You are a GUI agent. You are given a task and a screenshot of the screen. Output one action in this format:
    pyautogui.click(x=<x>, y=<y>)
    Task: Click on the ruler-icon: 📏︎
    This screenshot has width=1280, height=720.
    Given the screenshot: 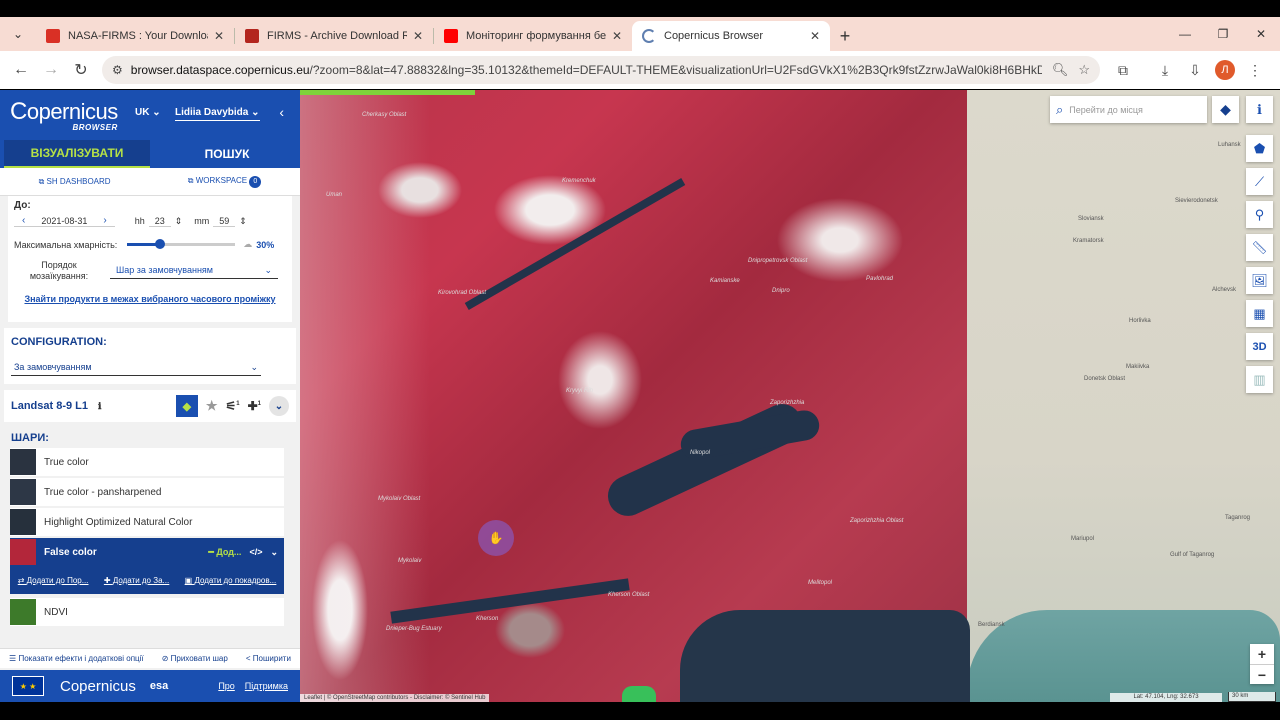 What is the action you would take?
    pyautogui.click(x=1259, y=247)
    